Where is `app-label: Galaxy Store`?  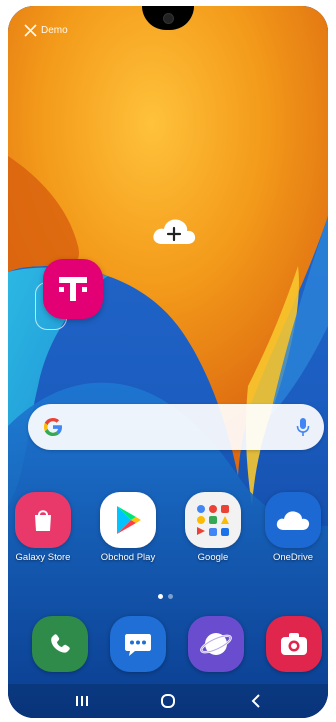 app-label: Galaxy Store is located at coordinates (43, 557).